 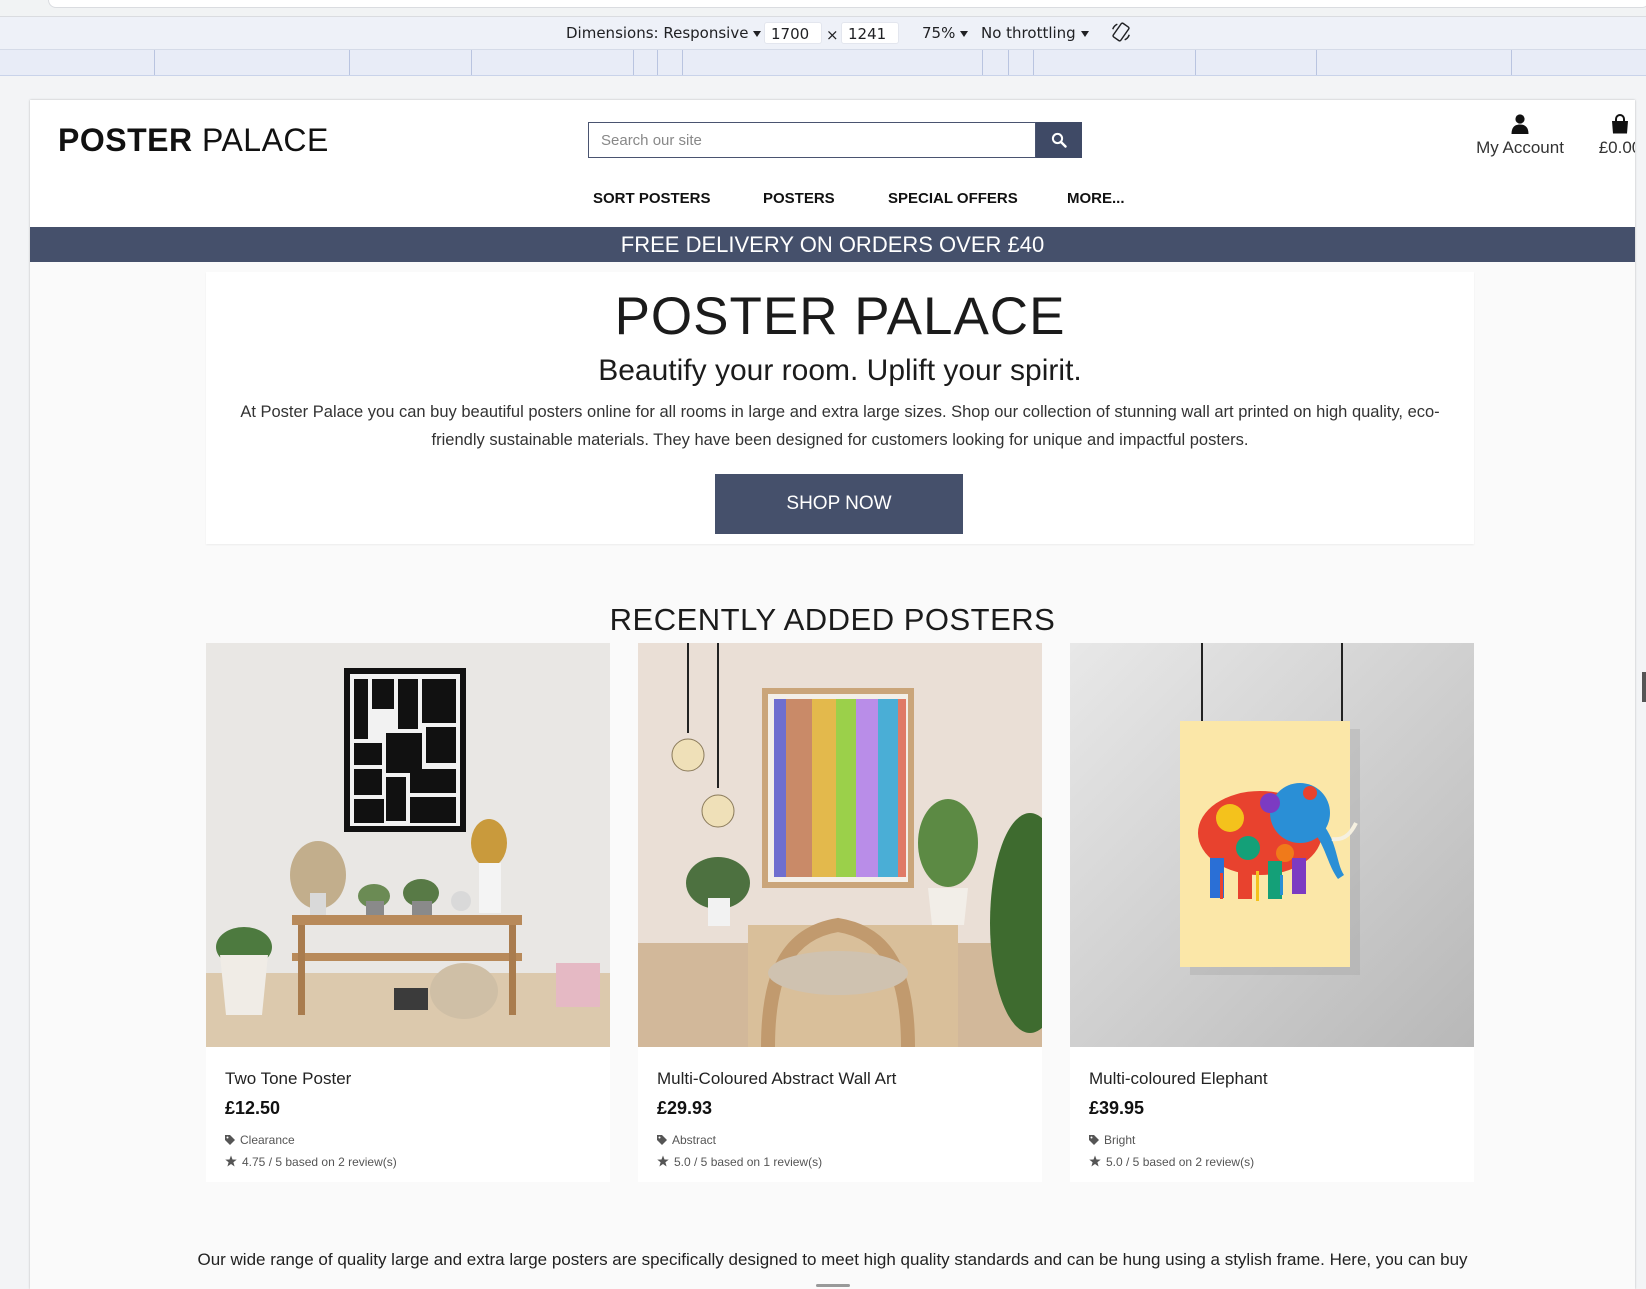 What do you see at coordinates (840, 370) in the screenshot?
I see `hero-subtitle: Beautify your room. Uplift your spirit.` at bounding box center [840, 370].